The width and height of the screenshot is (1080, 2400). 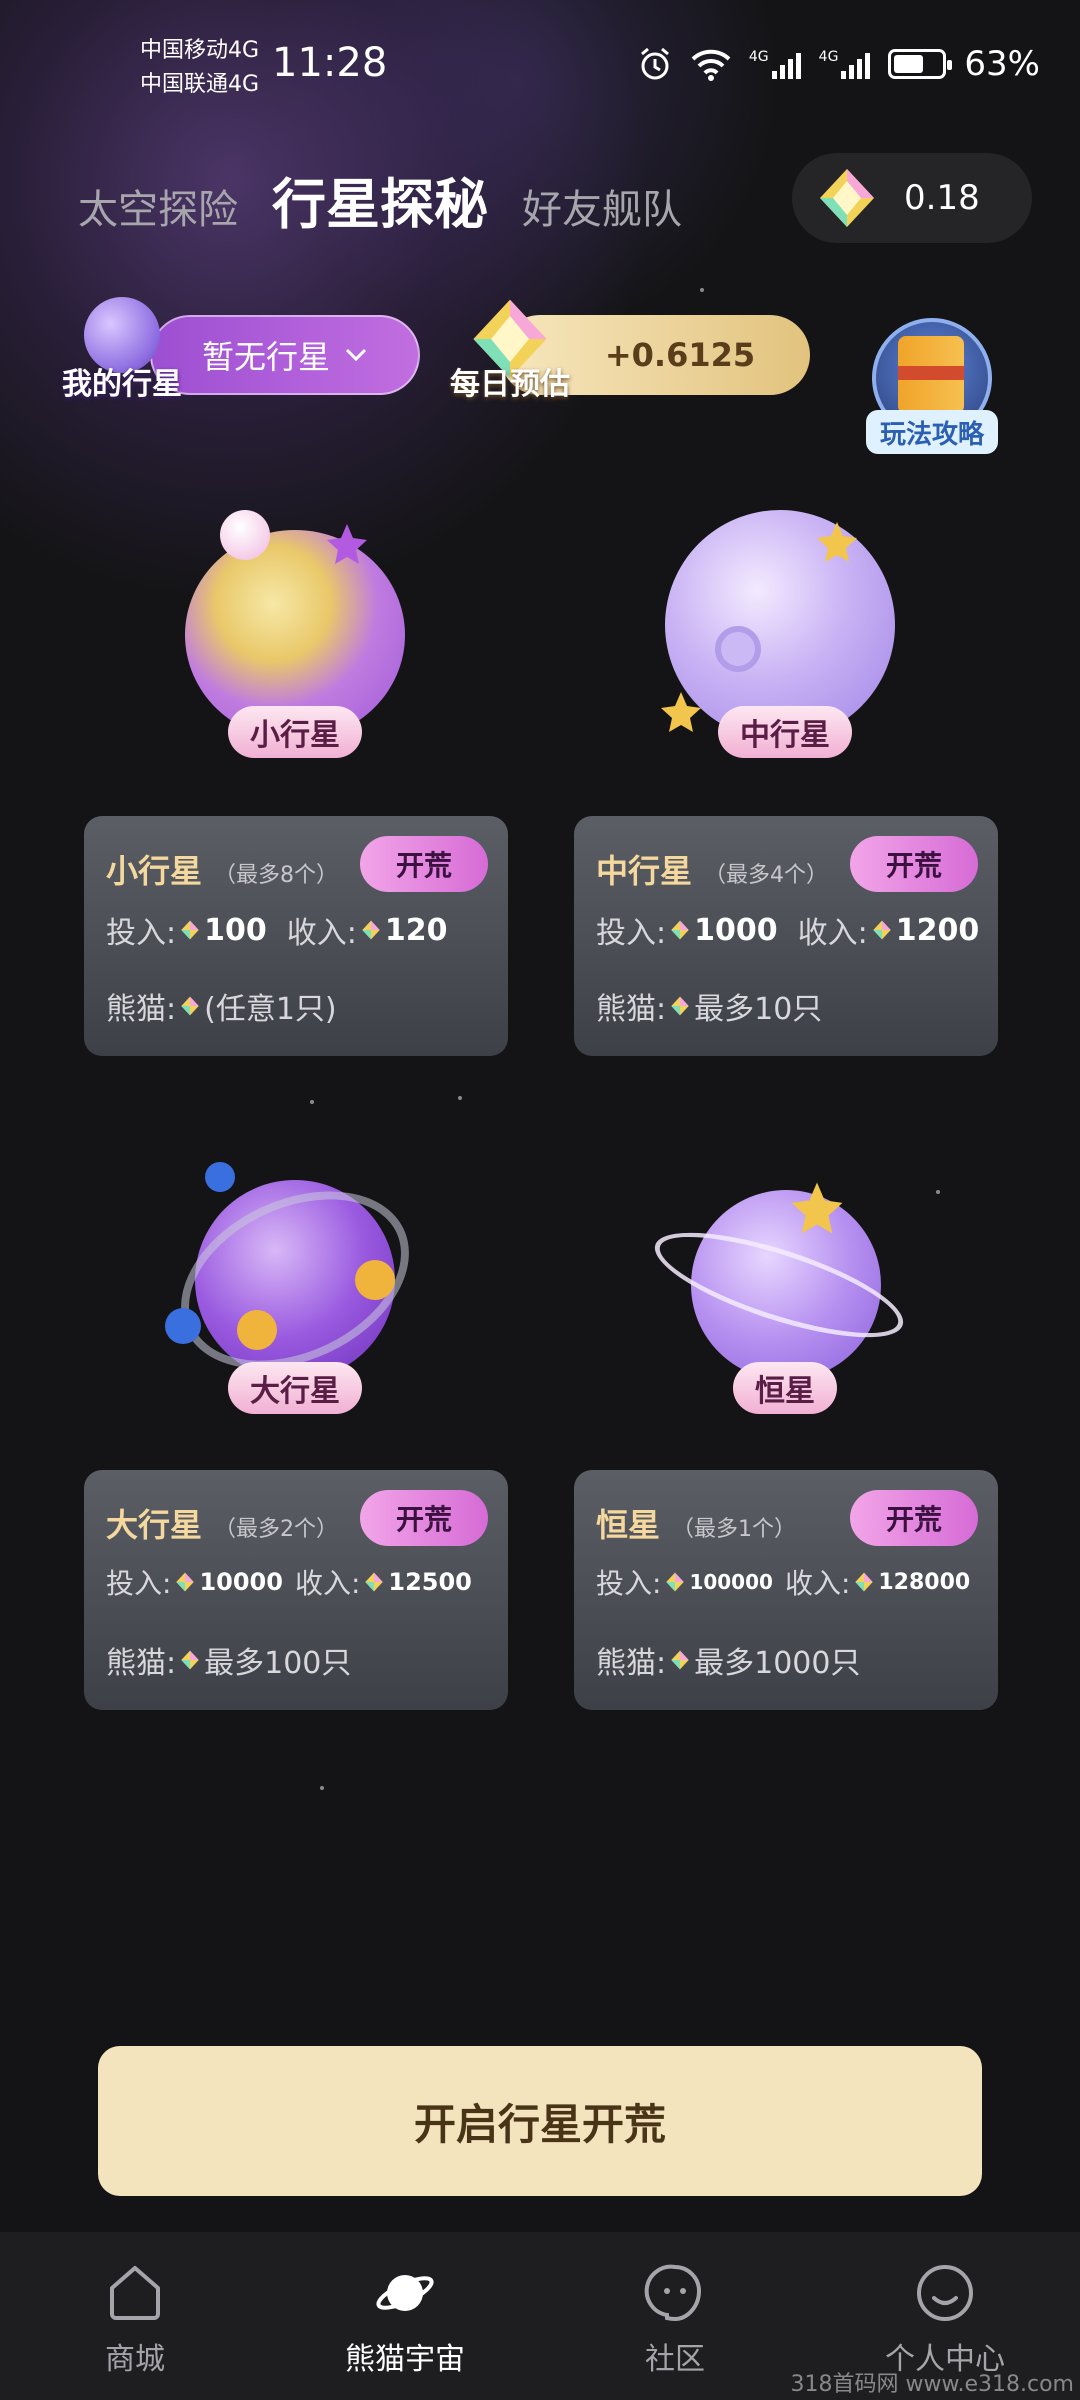 What do you see at coordinates (135, 2359) in the screenshot?
I see `nav-shop-label: 商城` at bounding box center [135, 2359].